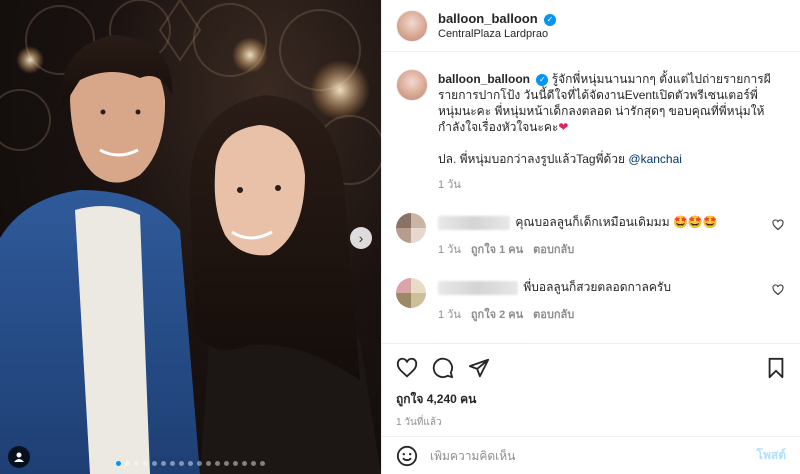 This screenshot has height=474, width=800. I want to click on caption-avatar, so click(412, 85).